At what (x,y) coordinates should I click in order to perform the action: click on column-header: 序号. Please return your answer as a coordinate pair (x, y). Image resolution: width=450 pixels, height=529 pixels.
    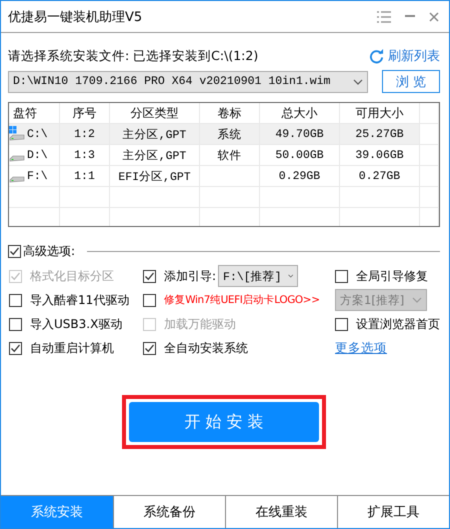
    Looking at the image, I should click on (85, 113).